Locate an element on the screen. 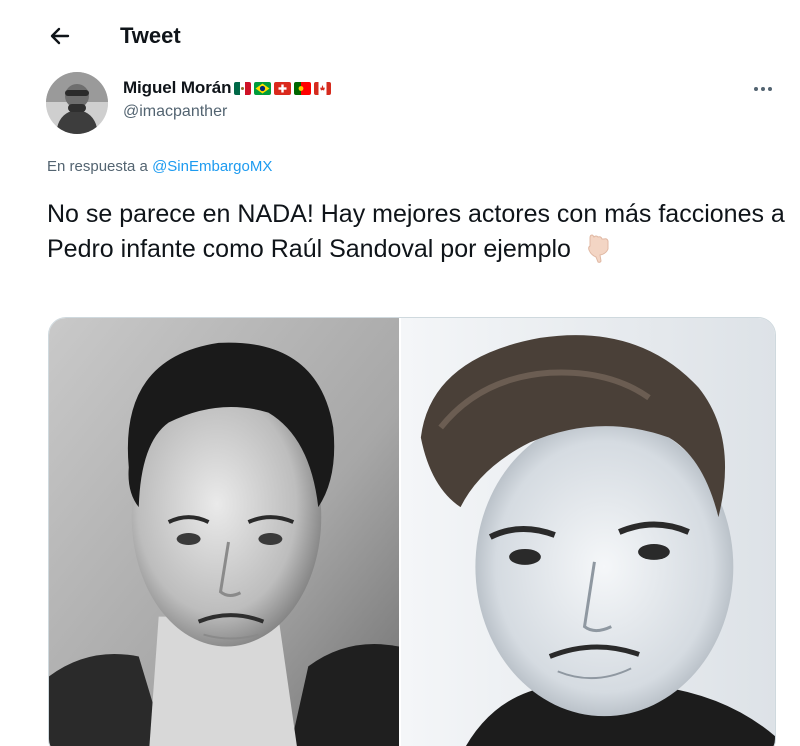 The height and width of the screenshot is (746, 800). brazil-flag-icon is located at coordinates (263, 88).